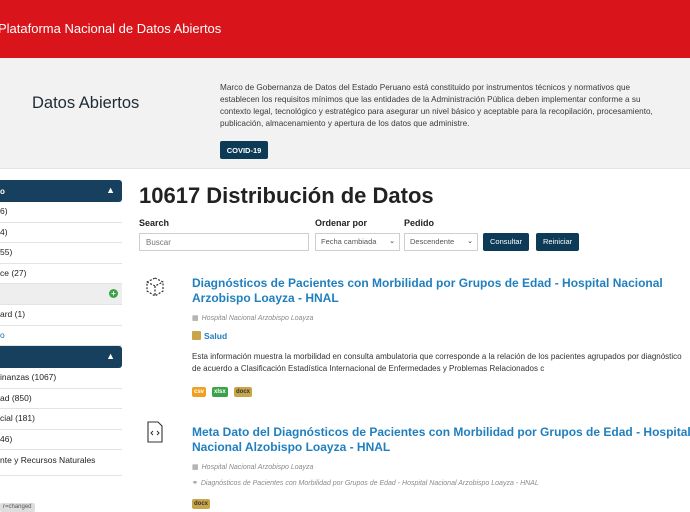 The height and width of the screenshot is (512, 690). What do you see at coordinates (61, 274) in the screenshot?
I see `sidebar-item: ce (27)` at bounding box center [61, 274].